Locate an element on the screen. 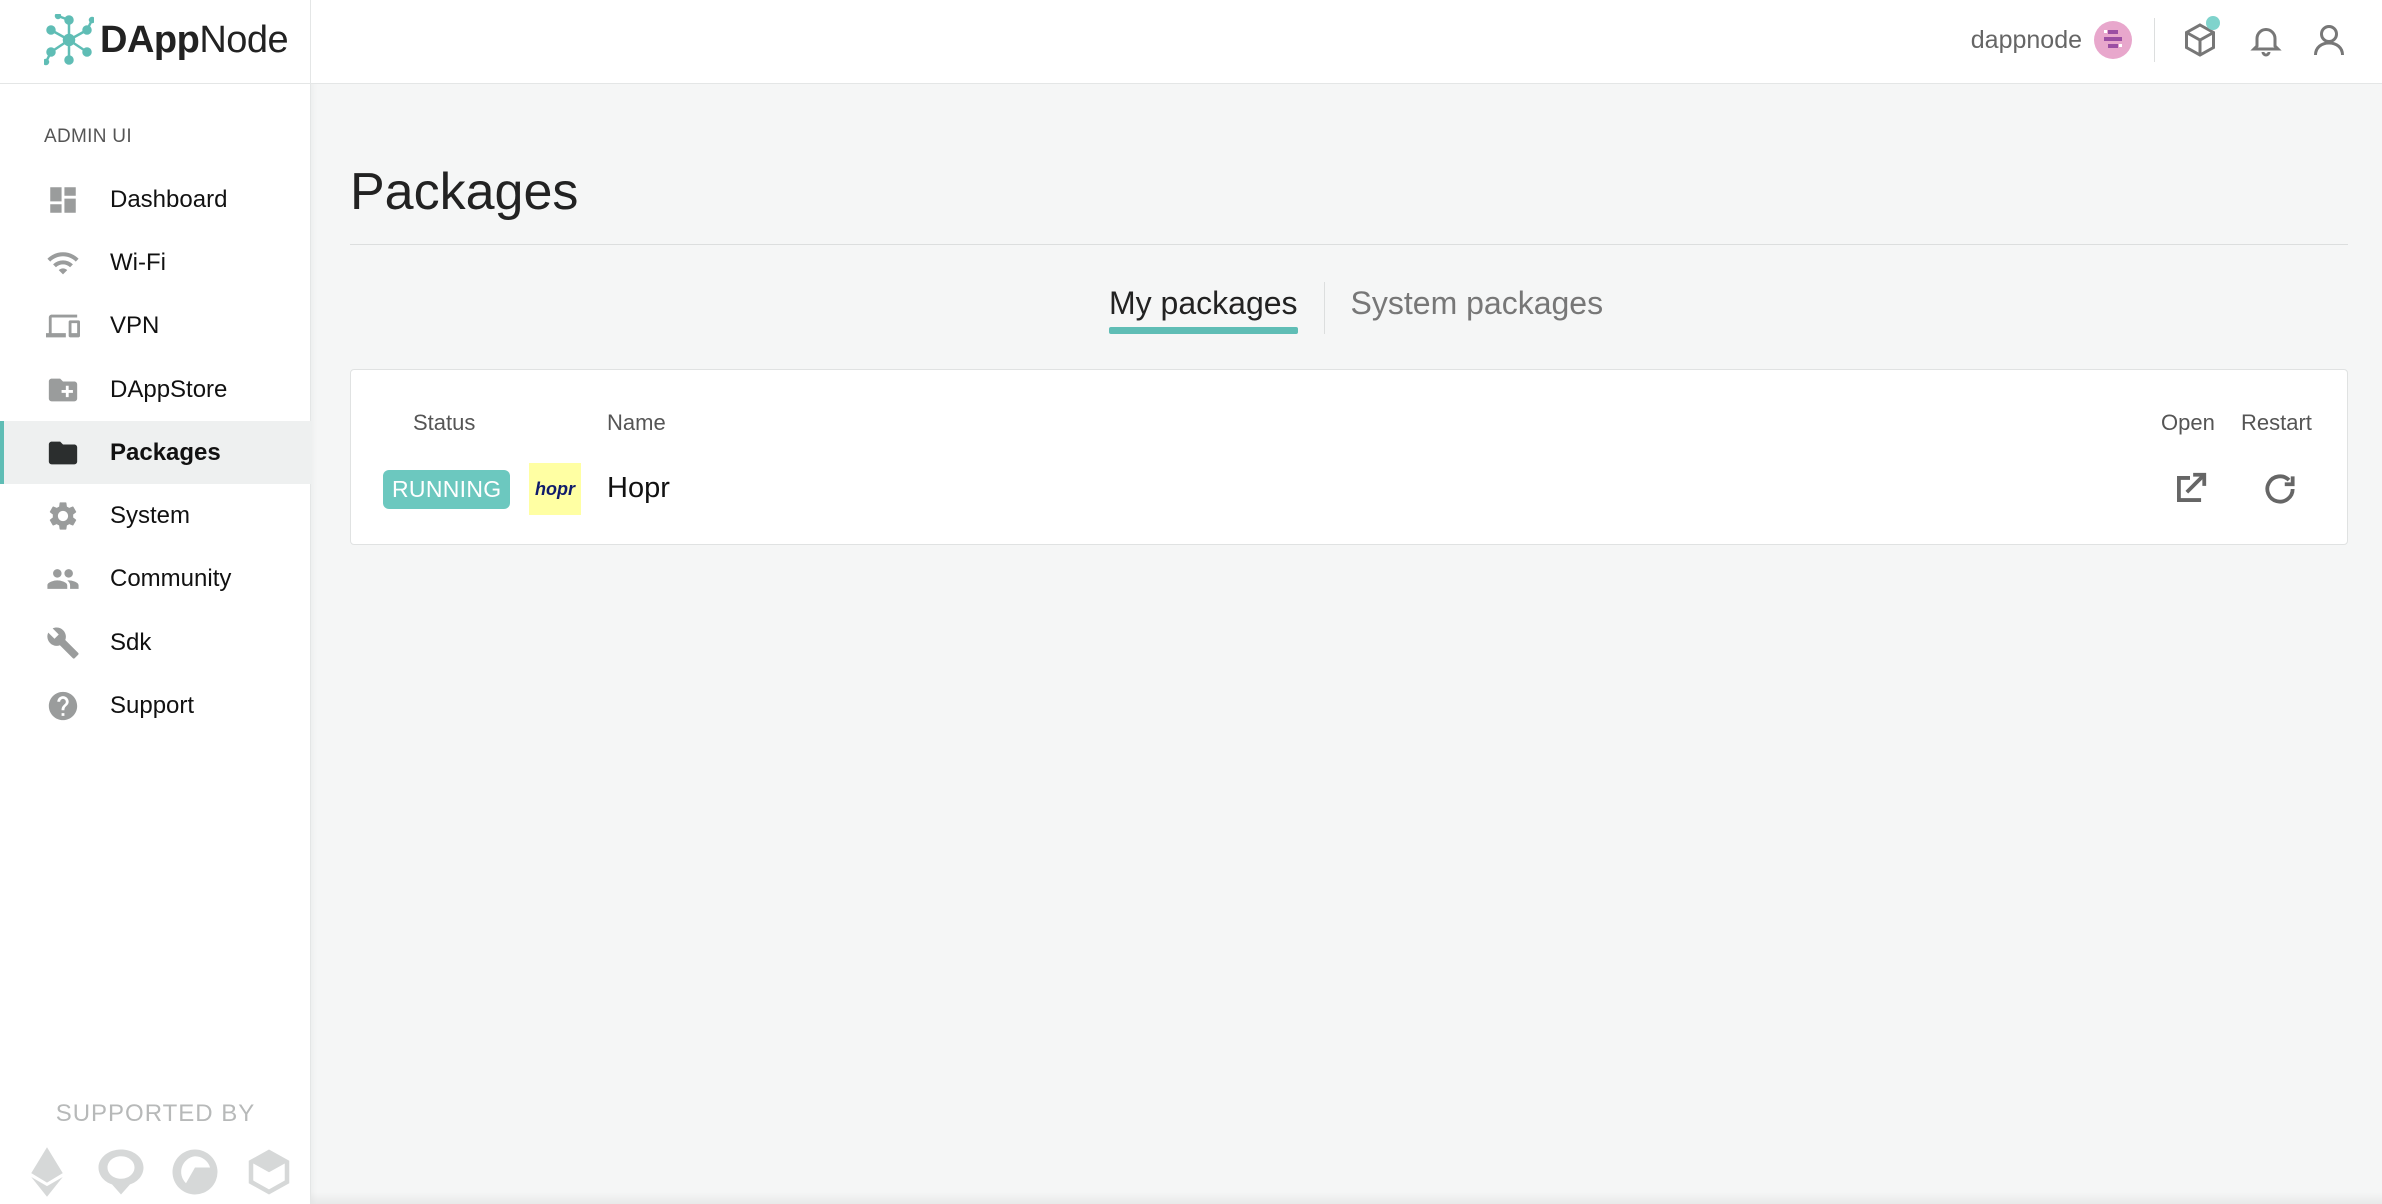 The image size is (2382, 1204). sidebar-item-label: VPN is located at coordinates (135, 326).